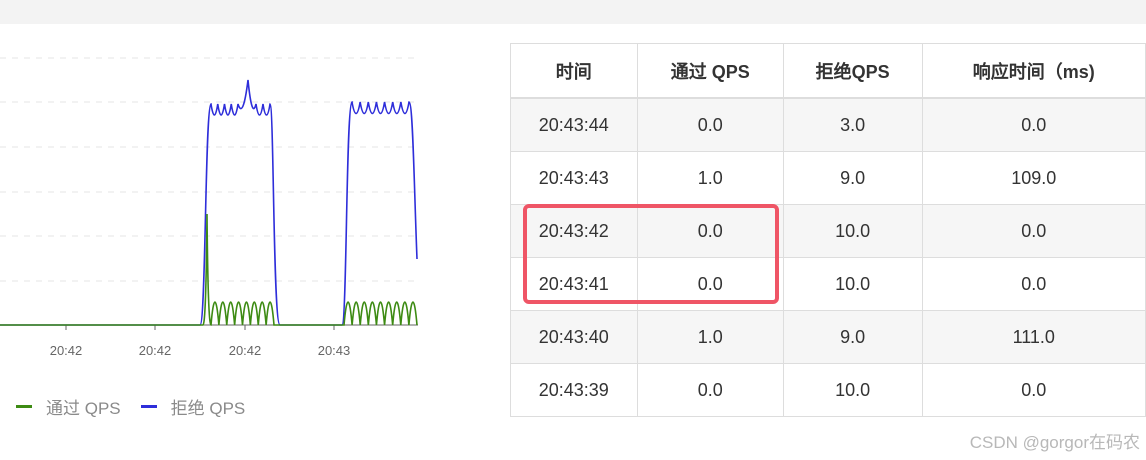  Describe the element at coordinates (574, 231) in the screenshot. I see `cell-time: 20:43:42` at that location.